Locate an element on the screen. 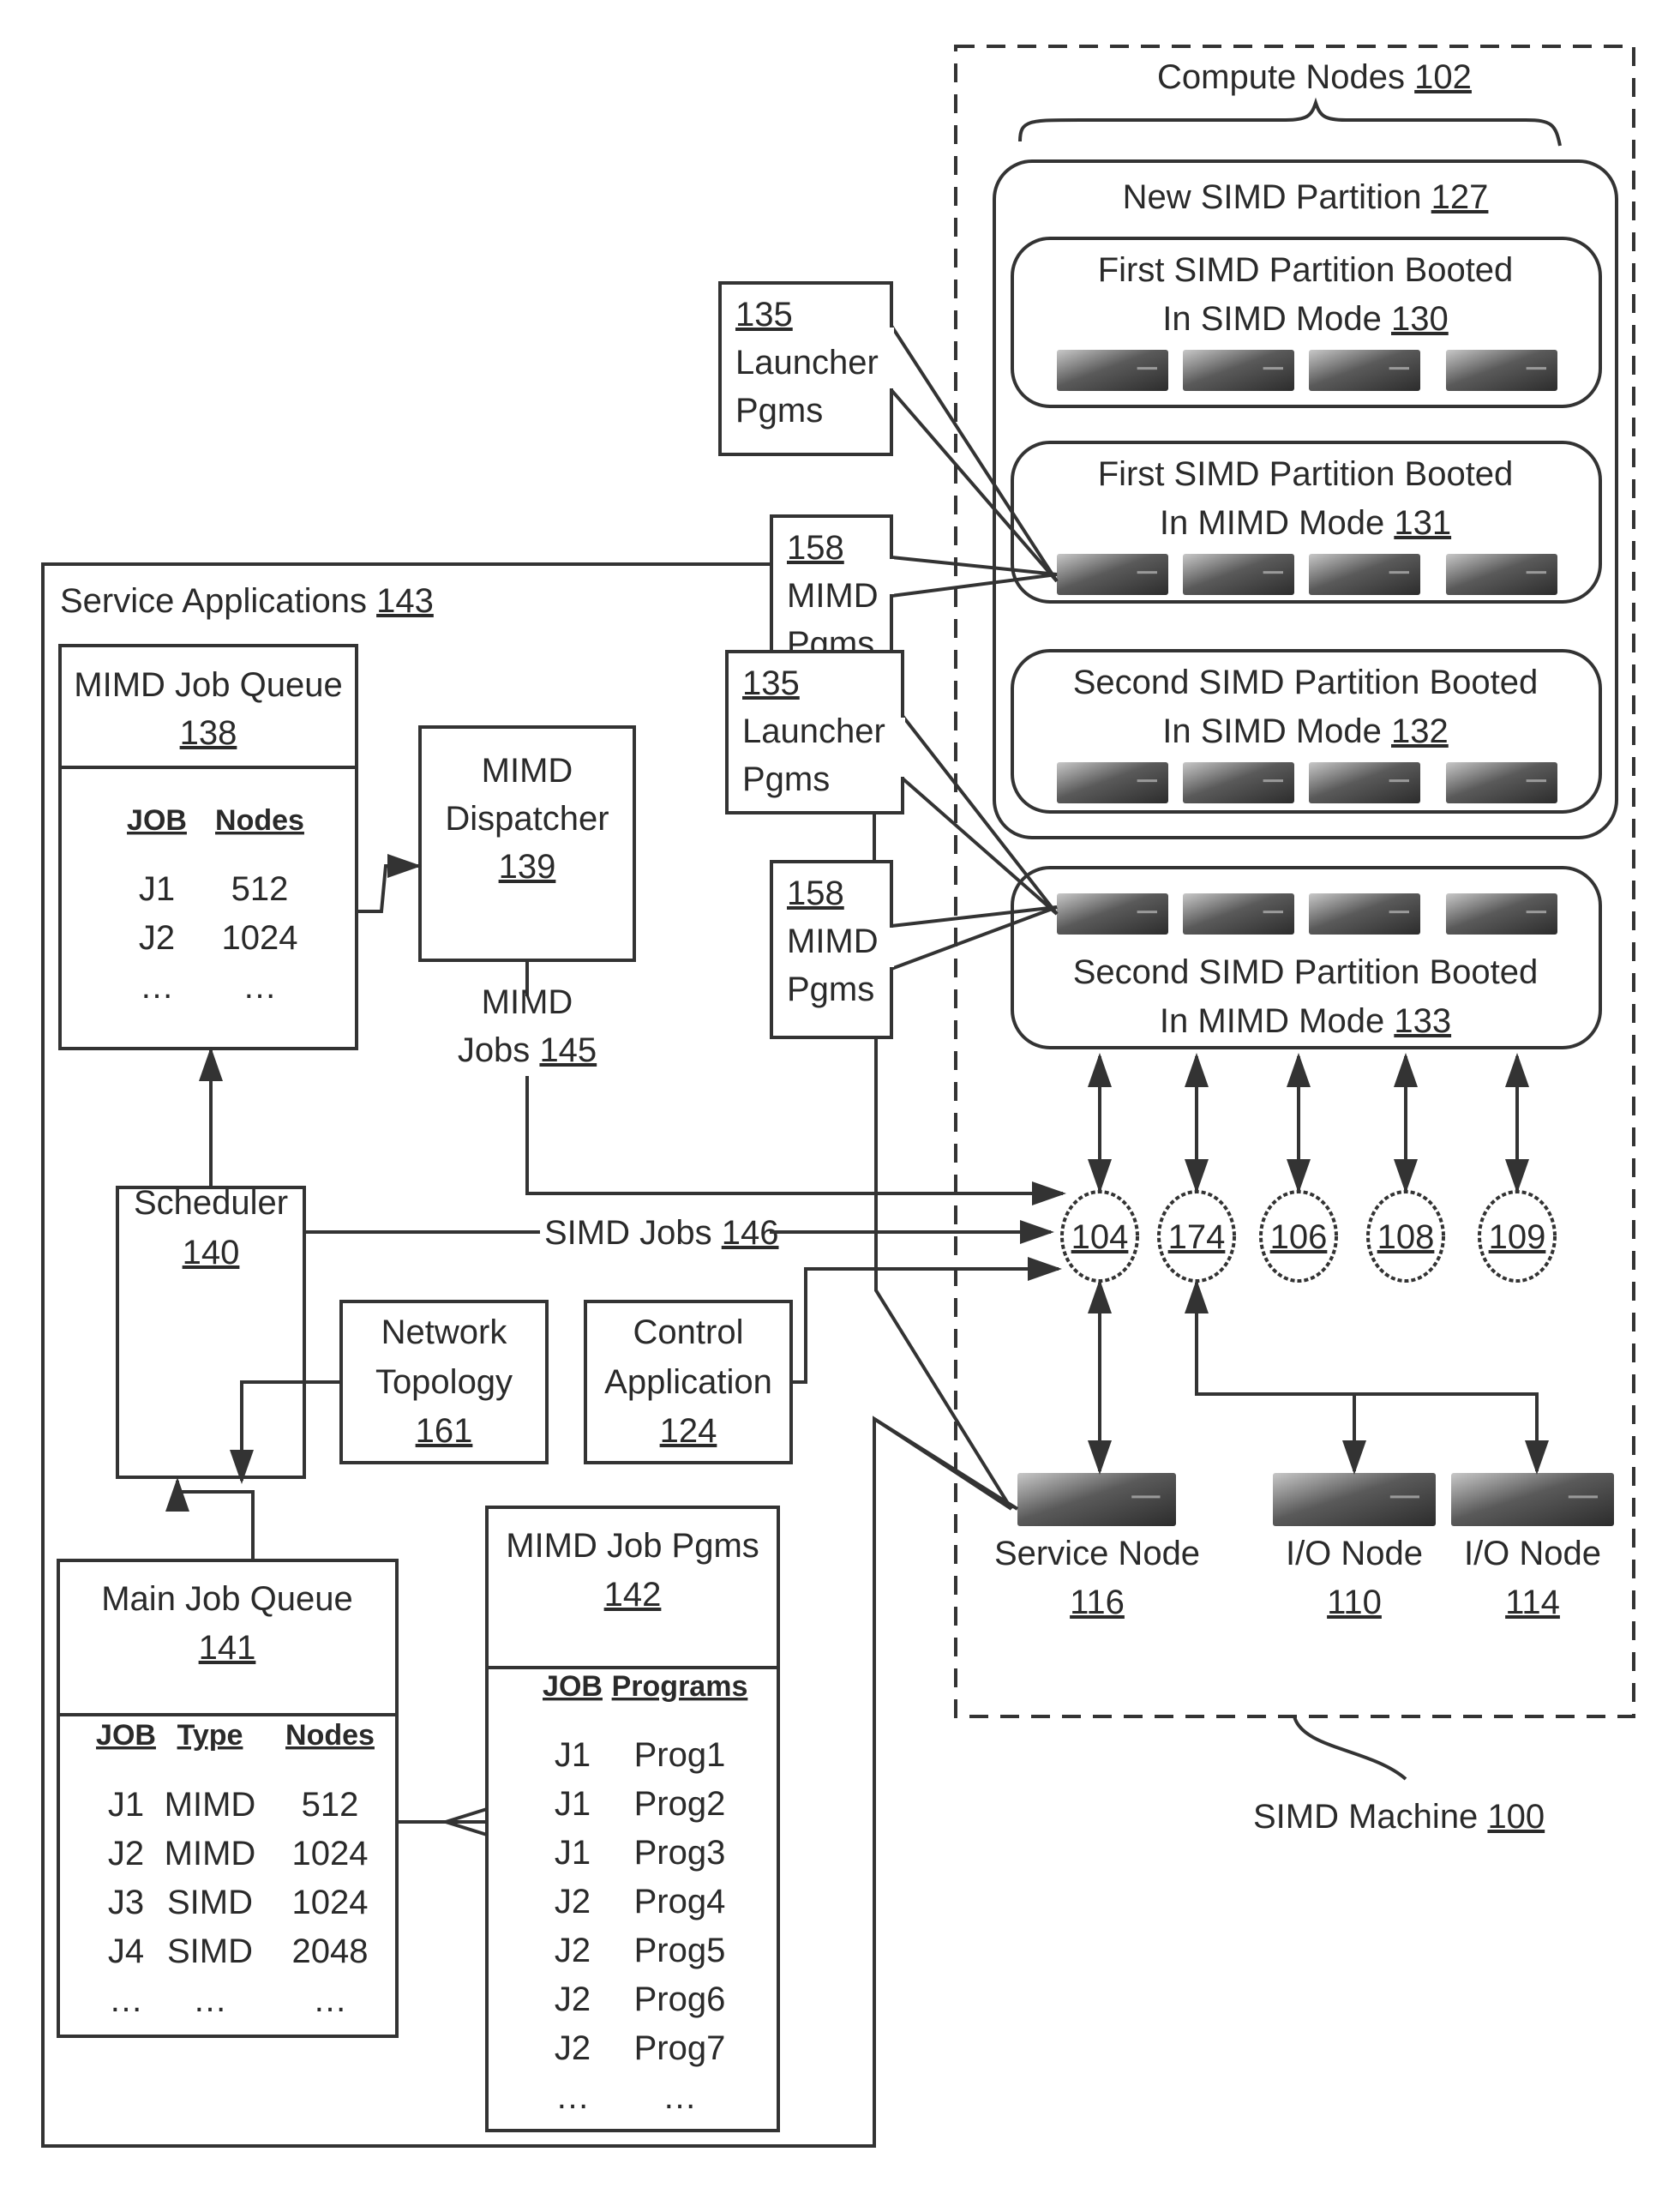 This screenshot has width=1680, height=2194. mimd-jobs-label: Jobs 145 is located at coordinates (527, 1050).